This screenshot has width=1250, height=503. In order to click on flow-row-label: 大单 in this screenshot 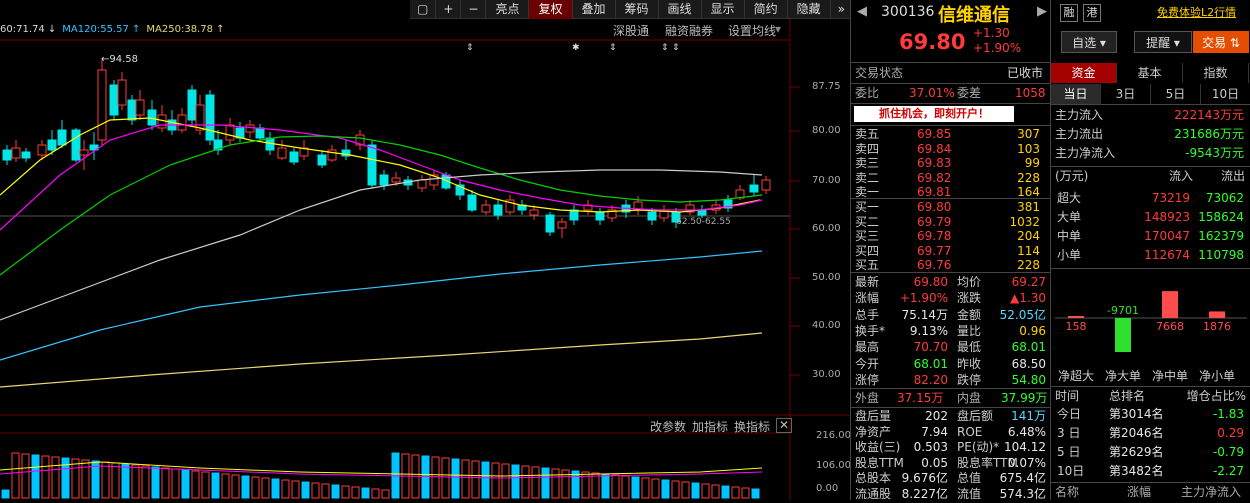, I will do `click(1069, 217)`.